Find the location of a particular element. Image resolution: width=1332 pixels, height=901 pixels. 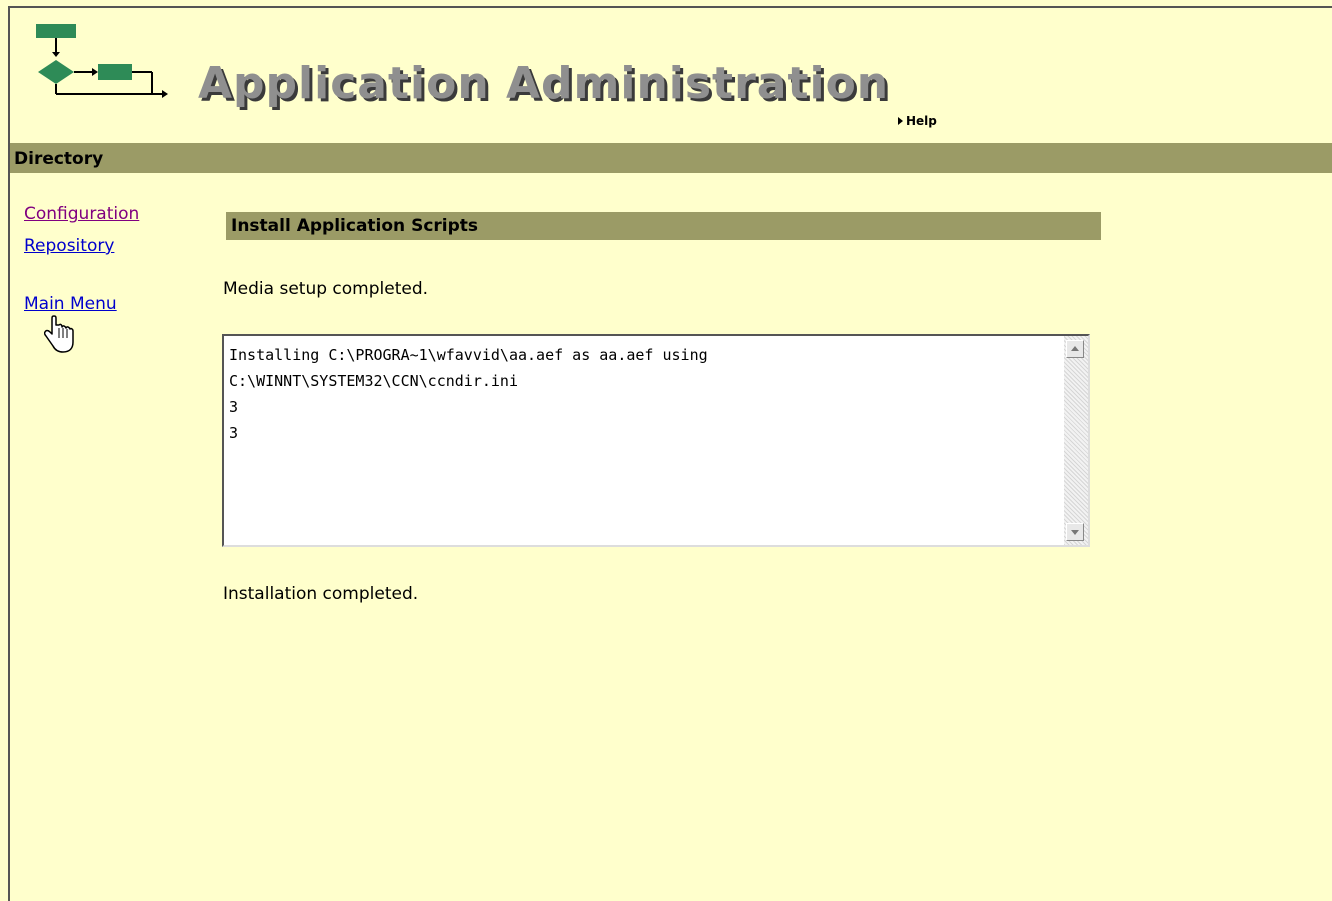

arrow-down-icon is located at coordinates (1075, 532).